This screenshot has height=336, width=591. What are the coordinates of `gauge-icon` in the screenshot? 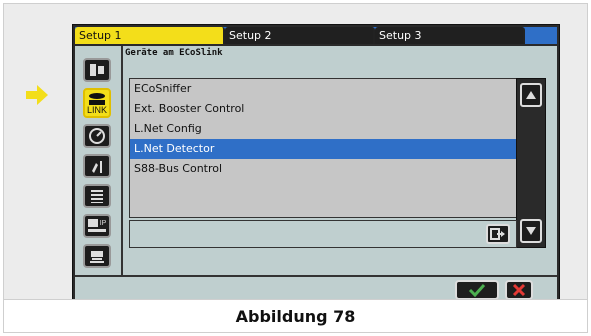 It's located at (97, 136).